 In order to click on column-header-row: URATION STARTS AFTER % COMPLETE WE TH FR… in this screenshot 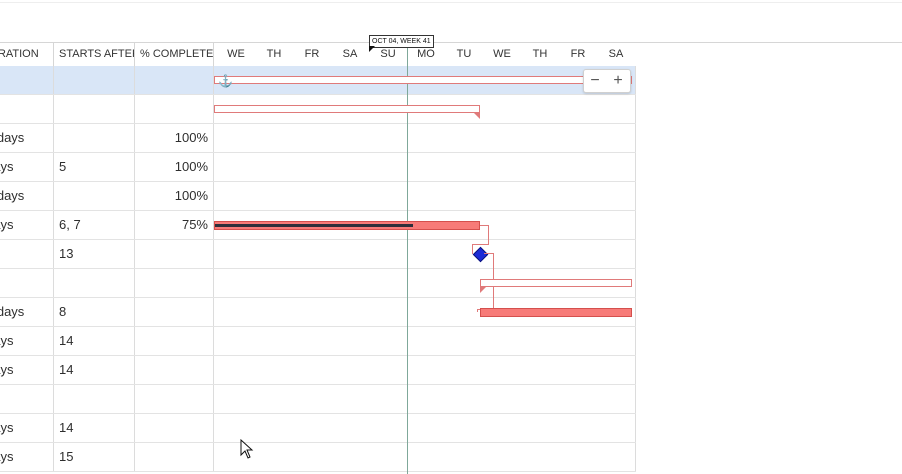, I will do `click(318, 54)`.